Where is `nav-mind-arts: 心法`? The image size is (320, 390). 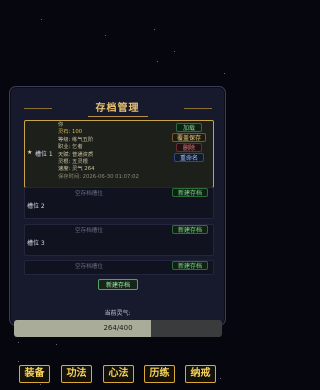
nav-mind-arts: 心法 is located at coordinates (118, 374).